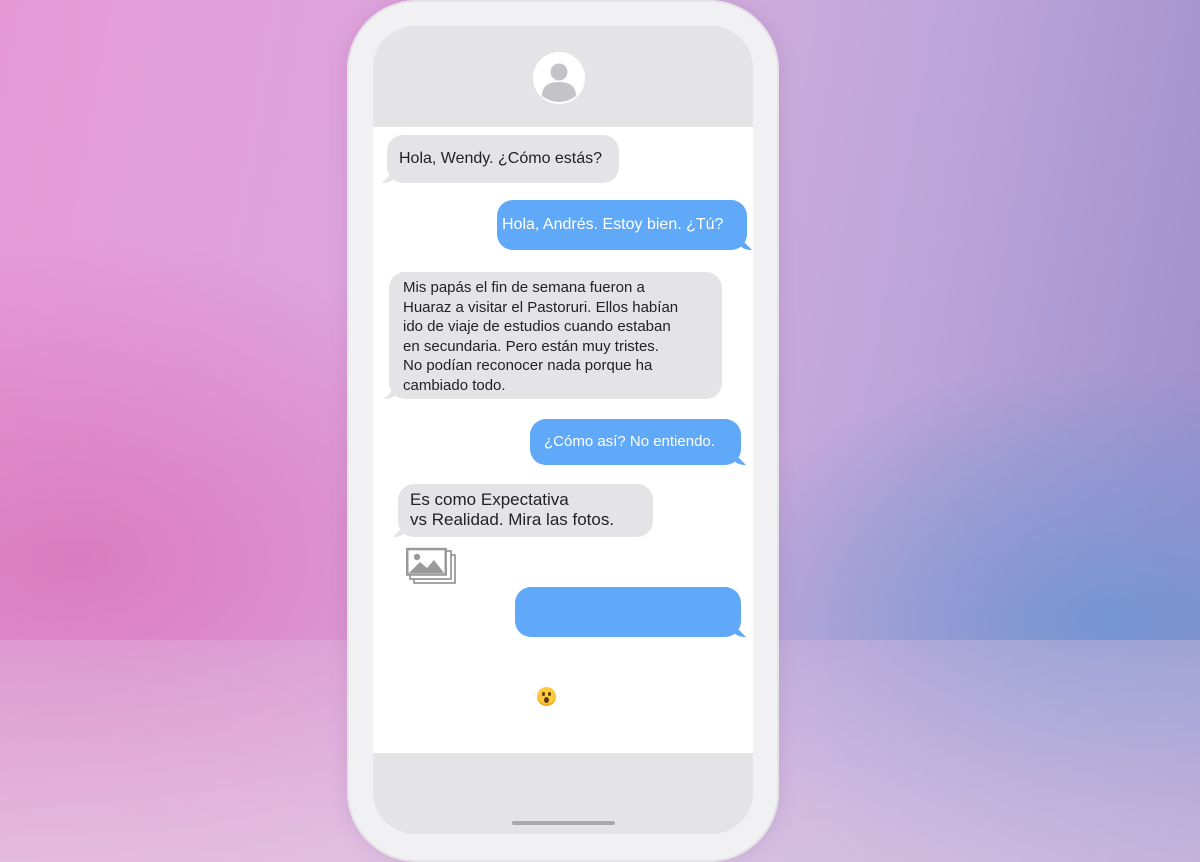  Describe the element at coordinates (635, 442) in the screenshot. I see `message-bubble-outgoing: ¿Cómo así? No entiendo.` at that location.